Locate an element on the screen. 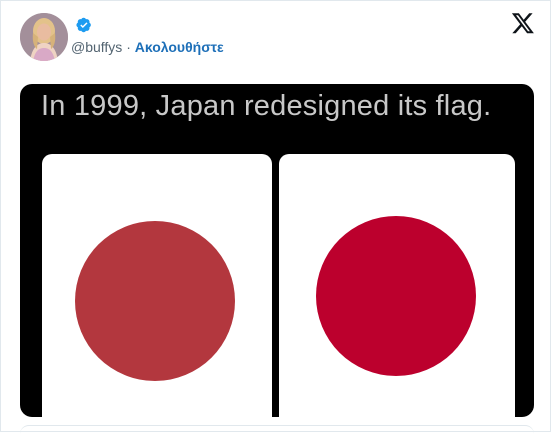  verified-badge-icon is located at coordinates (83, 25).